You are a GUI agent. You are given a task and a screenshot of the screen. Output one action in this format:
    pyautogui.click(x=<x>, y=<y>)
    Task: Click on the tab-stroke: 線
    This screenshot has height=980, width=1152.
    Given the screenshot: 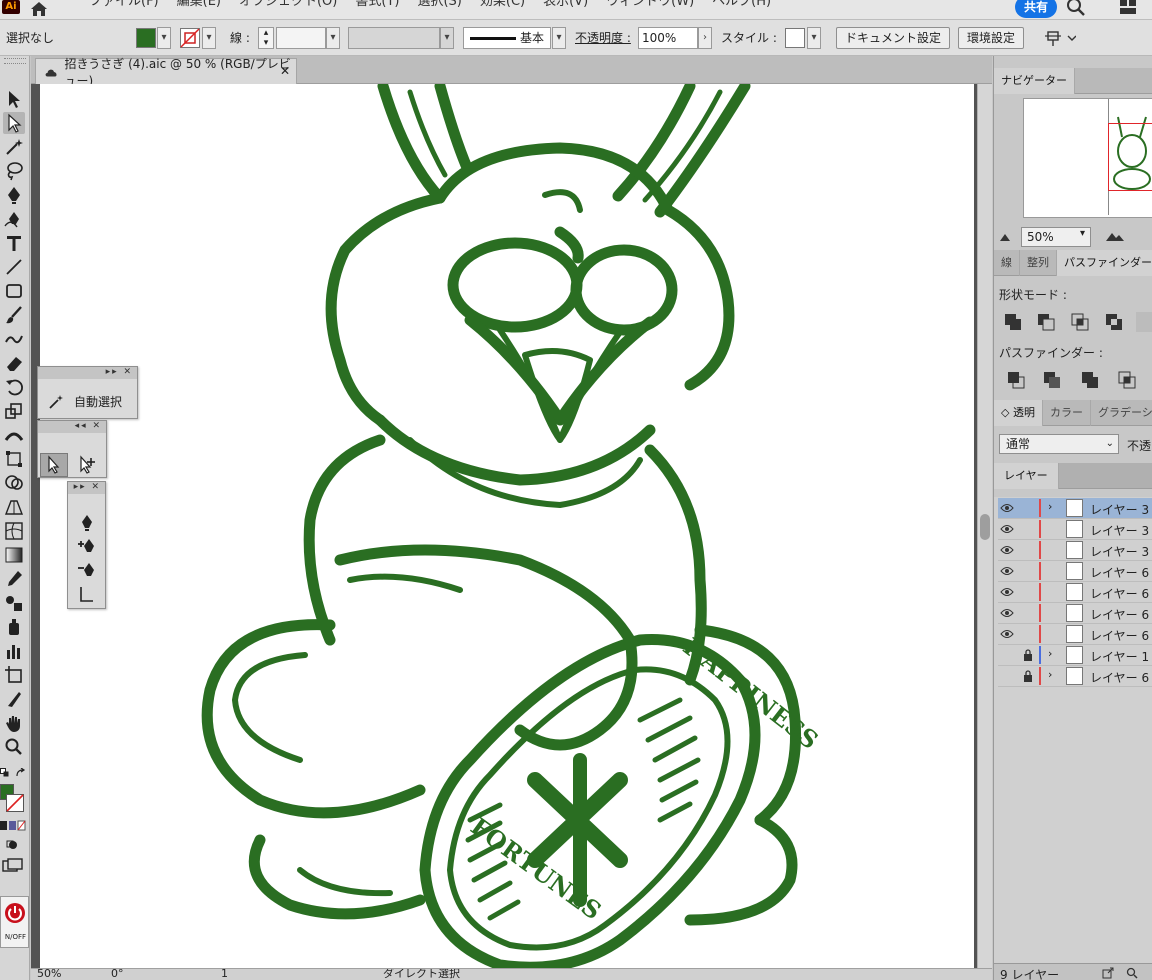 What is the action you would take?
    pyautogui.click(x=1007, y=263)
    